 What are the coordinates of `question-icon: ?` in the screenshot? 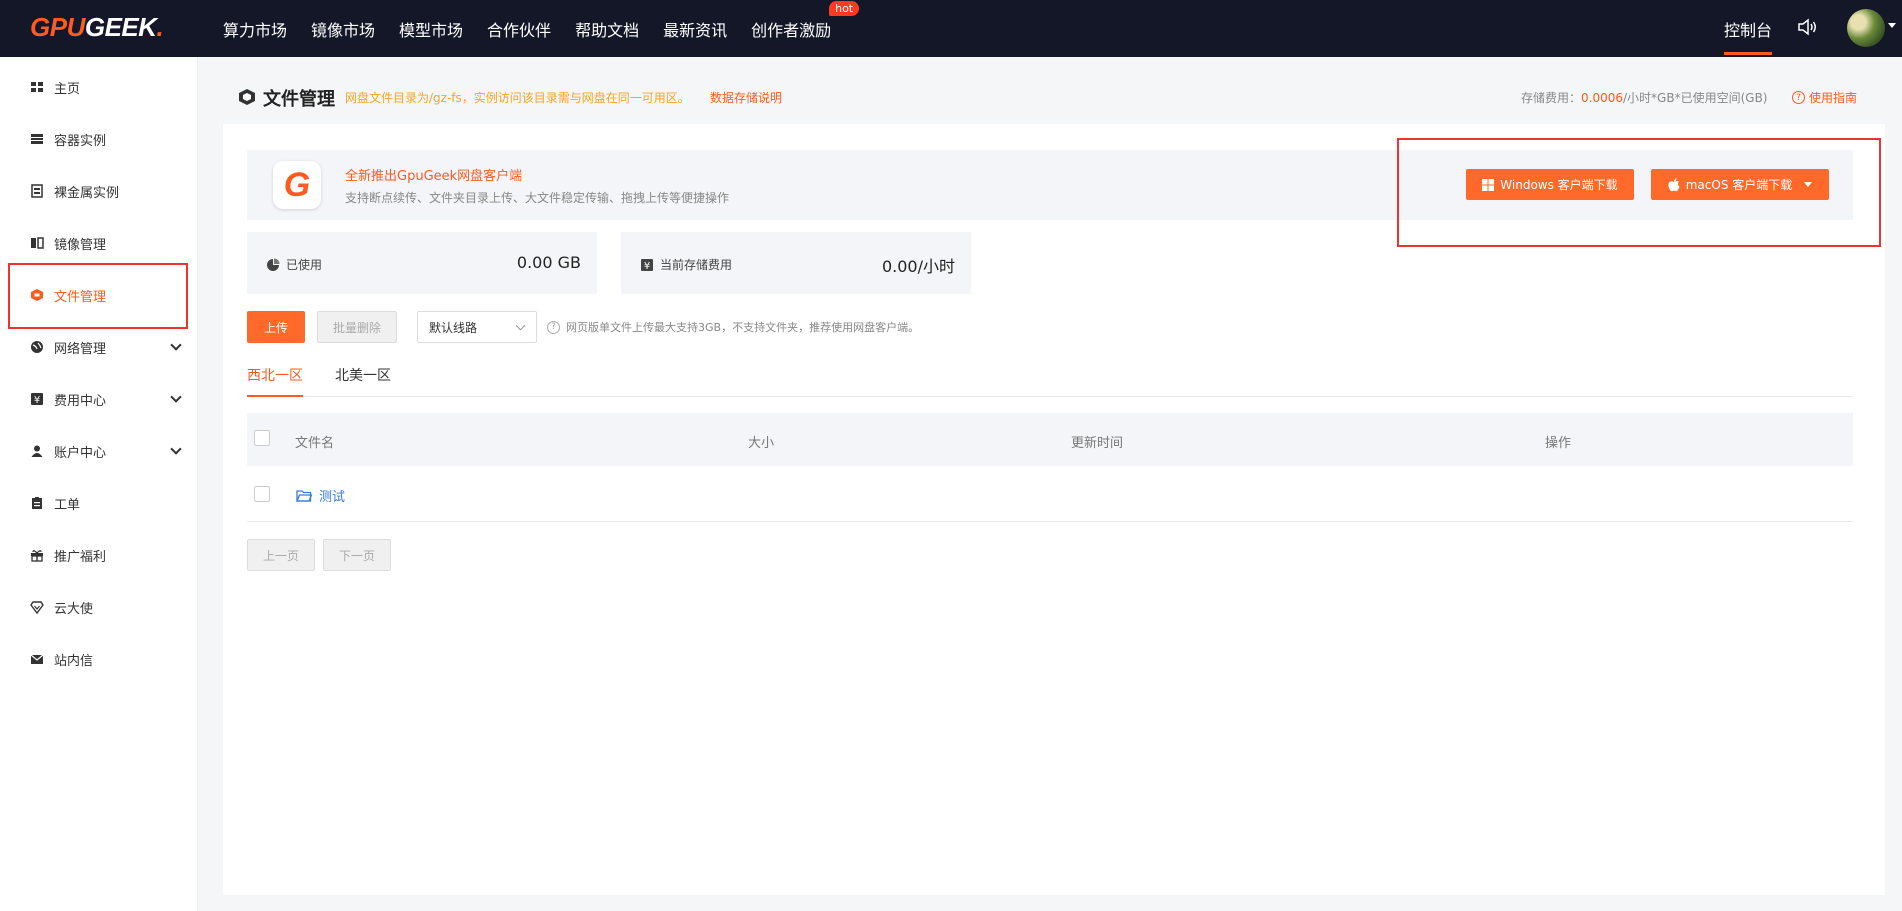 It's located at (553, 327).